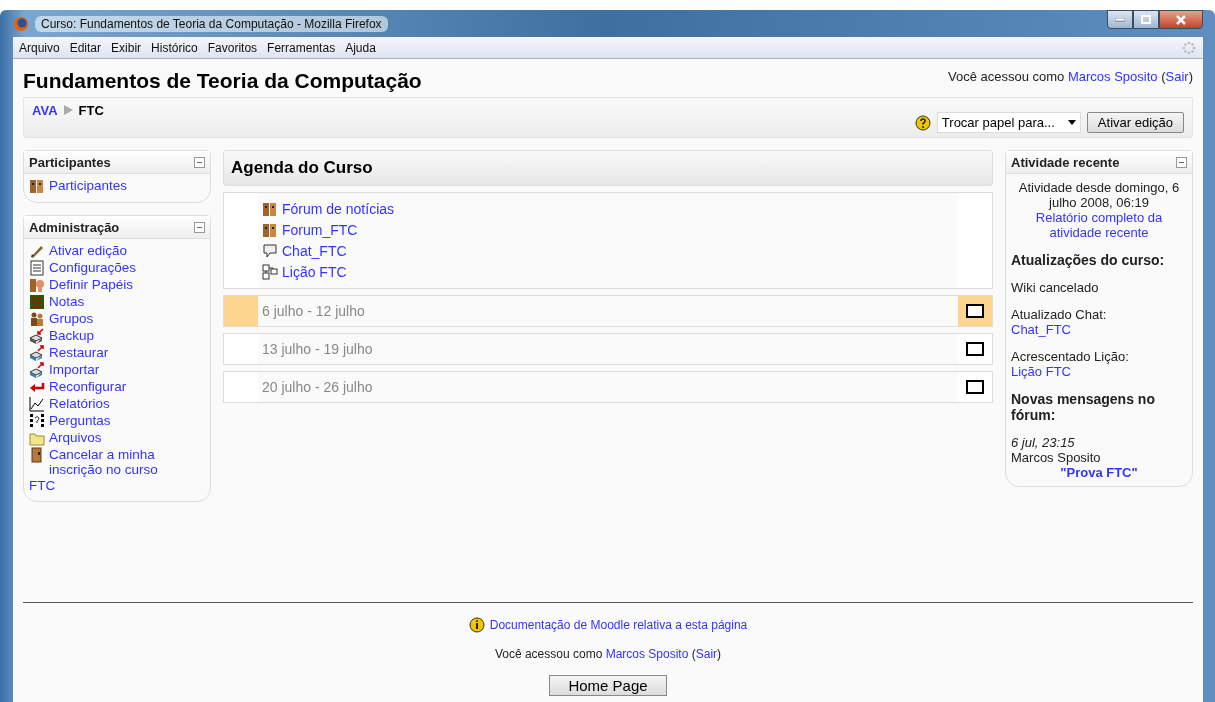 The height and width of the screenshot is (702, 1215). Describe the element at coordinates (1099, 472) in the screenshot. I see `post-link: "Prova FTC"` at that location.